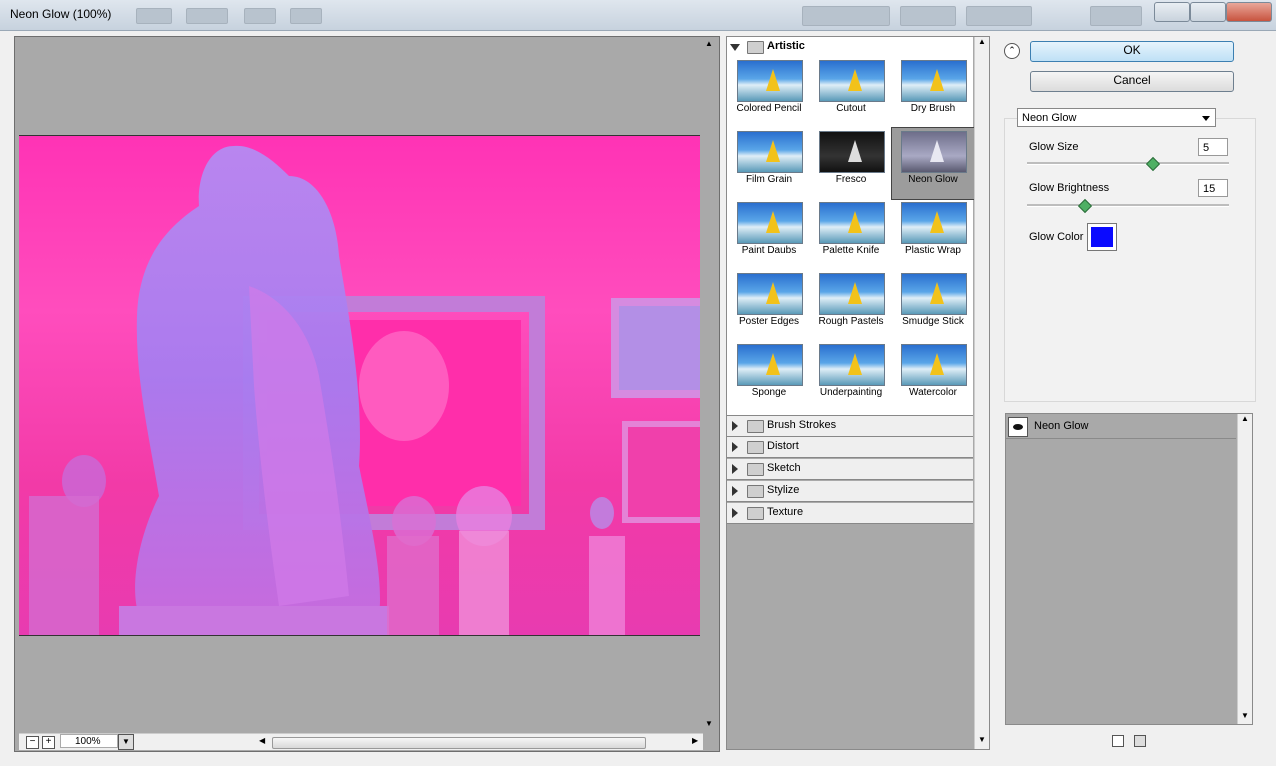  I want to click on preview-bottom-bar: − + 100% ▼ ◀ ▶, so click(361, 741).